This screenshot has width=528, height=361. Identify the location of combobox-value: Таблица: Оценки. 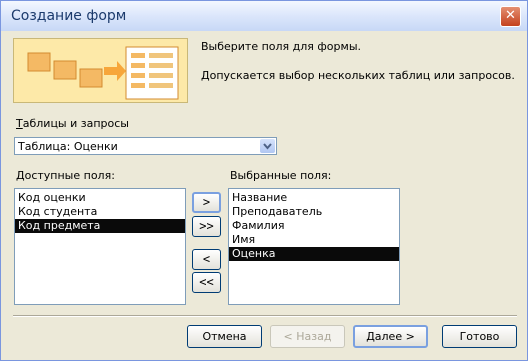
(68, 146).